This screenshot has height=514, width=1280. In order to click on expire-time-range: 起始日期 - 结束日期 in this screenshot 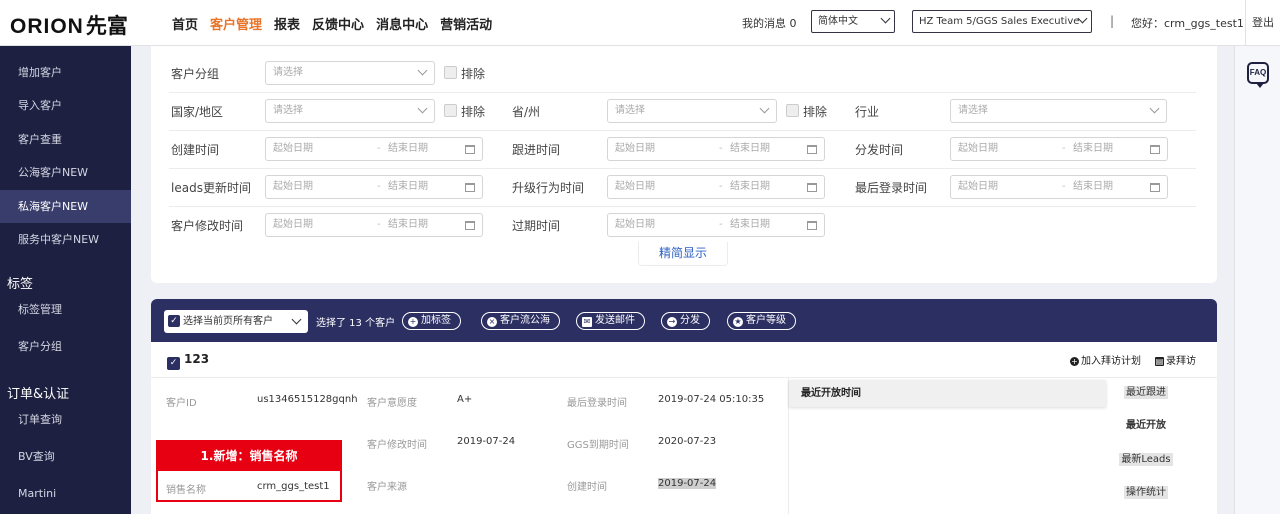, I will do `click(716, 225)`.